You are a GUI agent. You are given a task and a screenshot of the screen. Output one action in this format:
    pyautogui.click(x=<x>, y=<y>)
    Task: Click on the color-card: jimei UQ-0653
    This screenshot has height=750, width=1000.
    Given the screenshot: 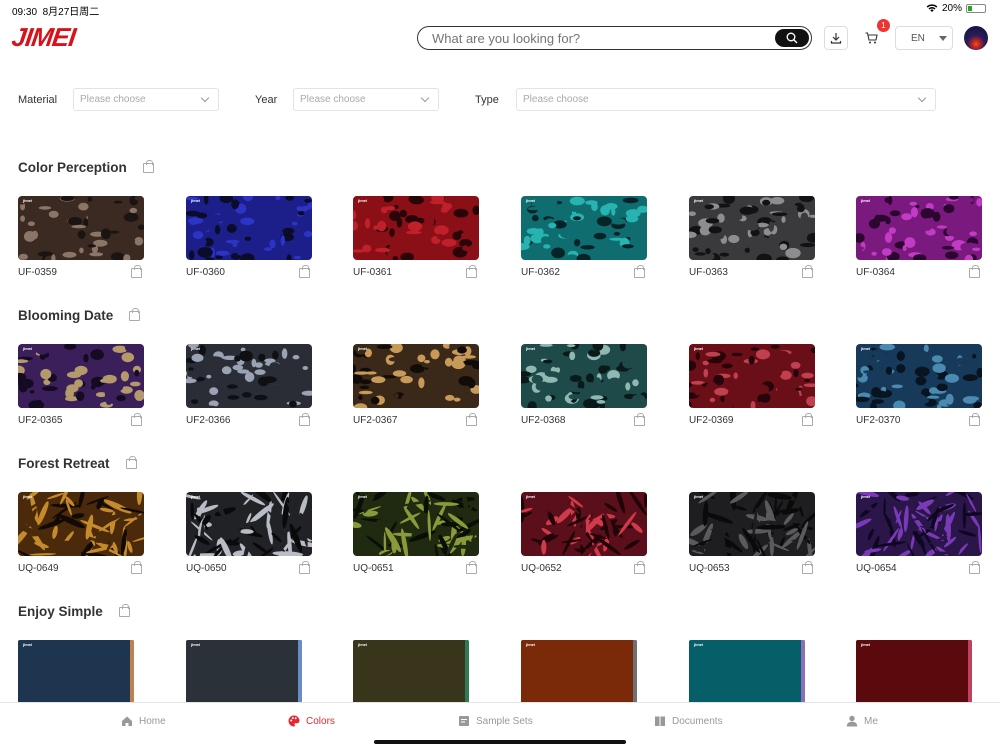 What is the action you would take?
    pyautogui.click(x=752, y=533)
    